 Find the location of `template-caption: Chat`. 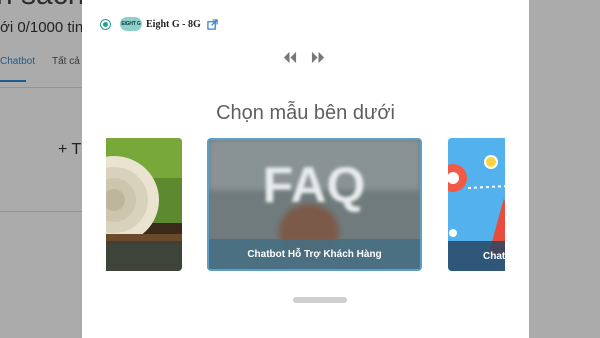

template-caption: Chat is located at coordinates (476, 256).